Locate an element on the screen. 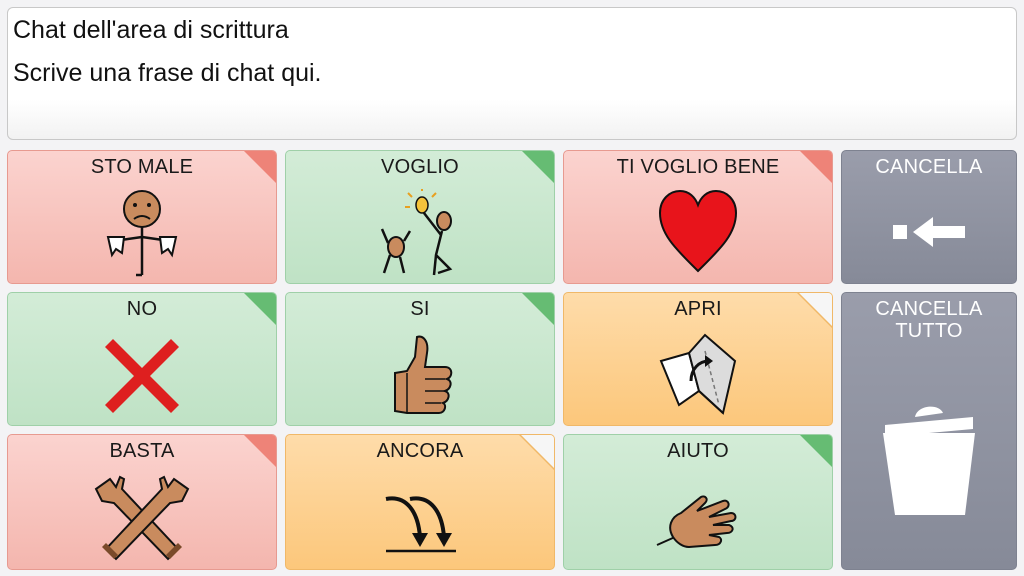 This screenshot has height=576, width=1024. thumbs-up-icon is located at coordinates (420, 376).